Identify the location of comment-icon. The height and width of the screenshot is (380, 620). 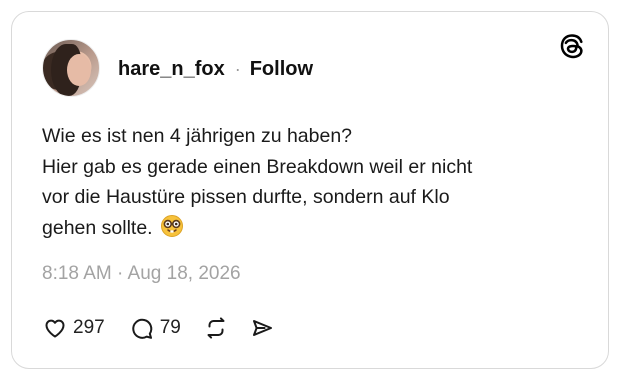
(142, 328).